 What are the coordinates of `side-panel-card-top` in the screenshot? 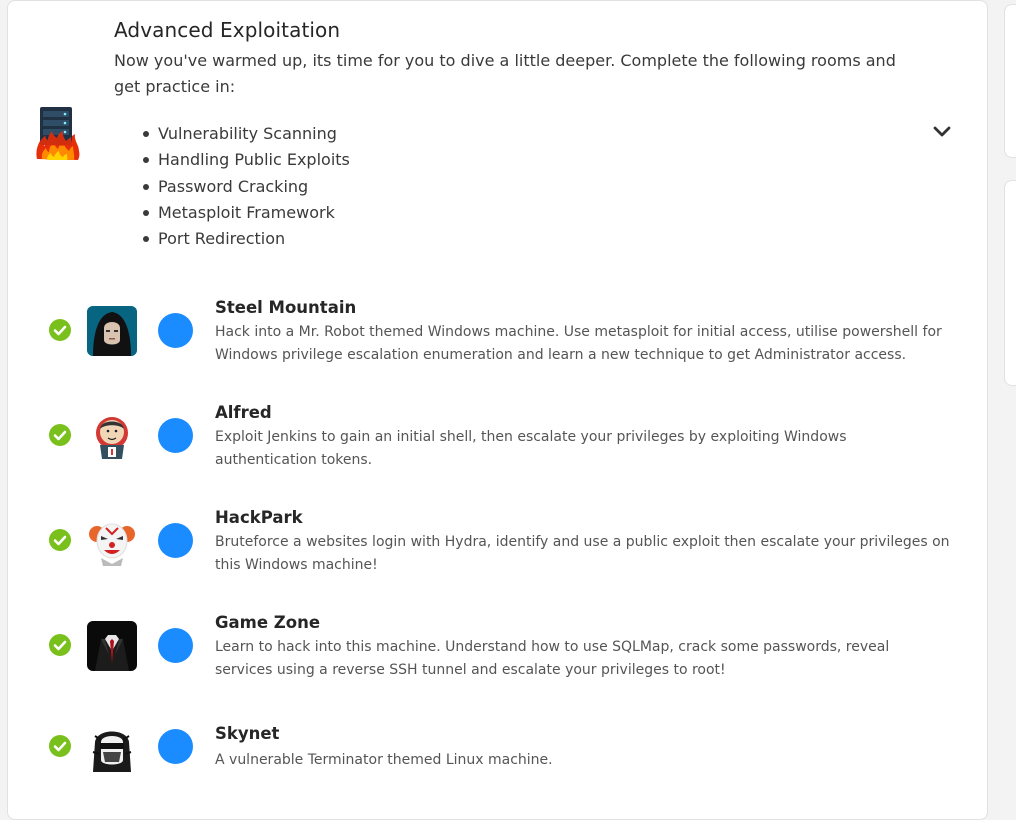 It's located at (1010, 81).